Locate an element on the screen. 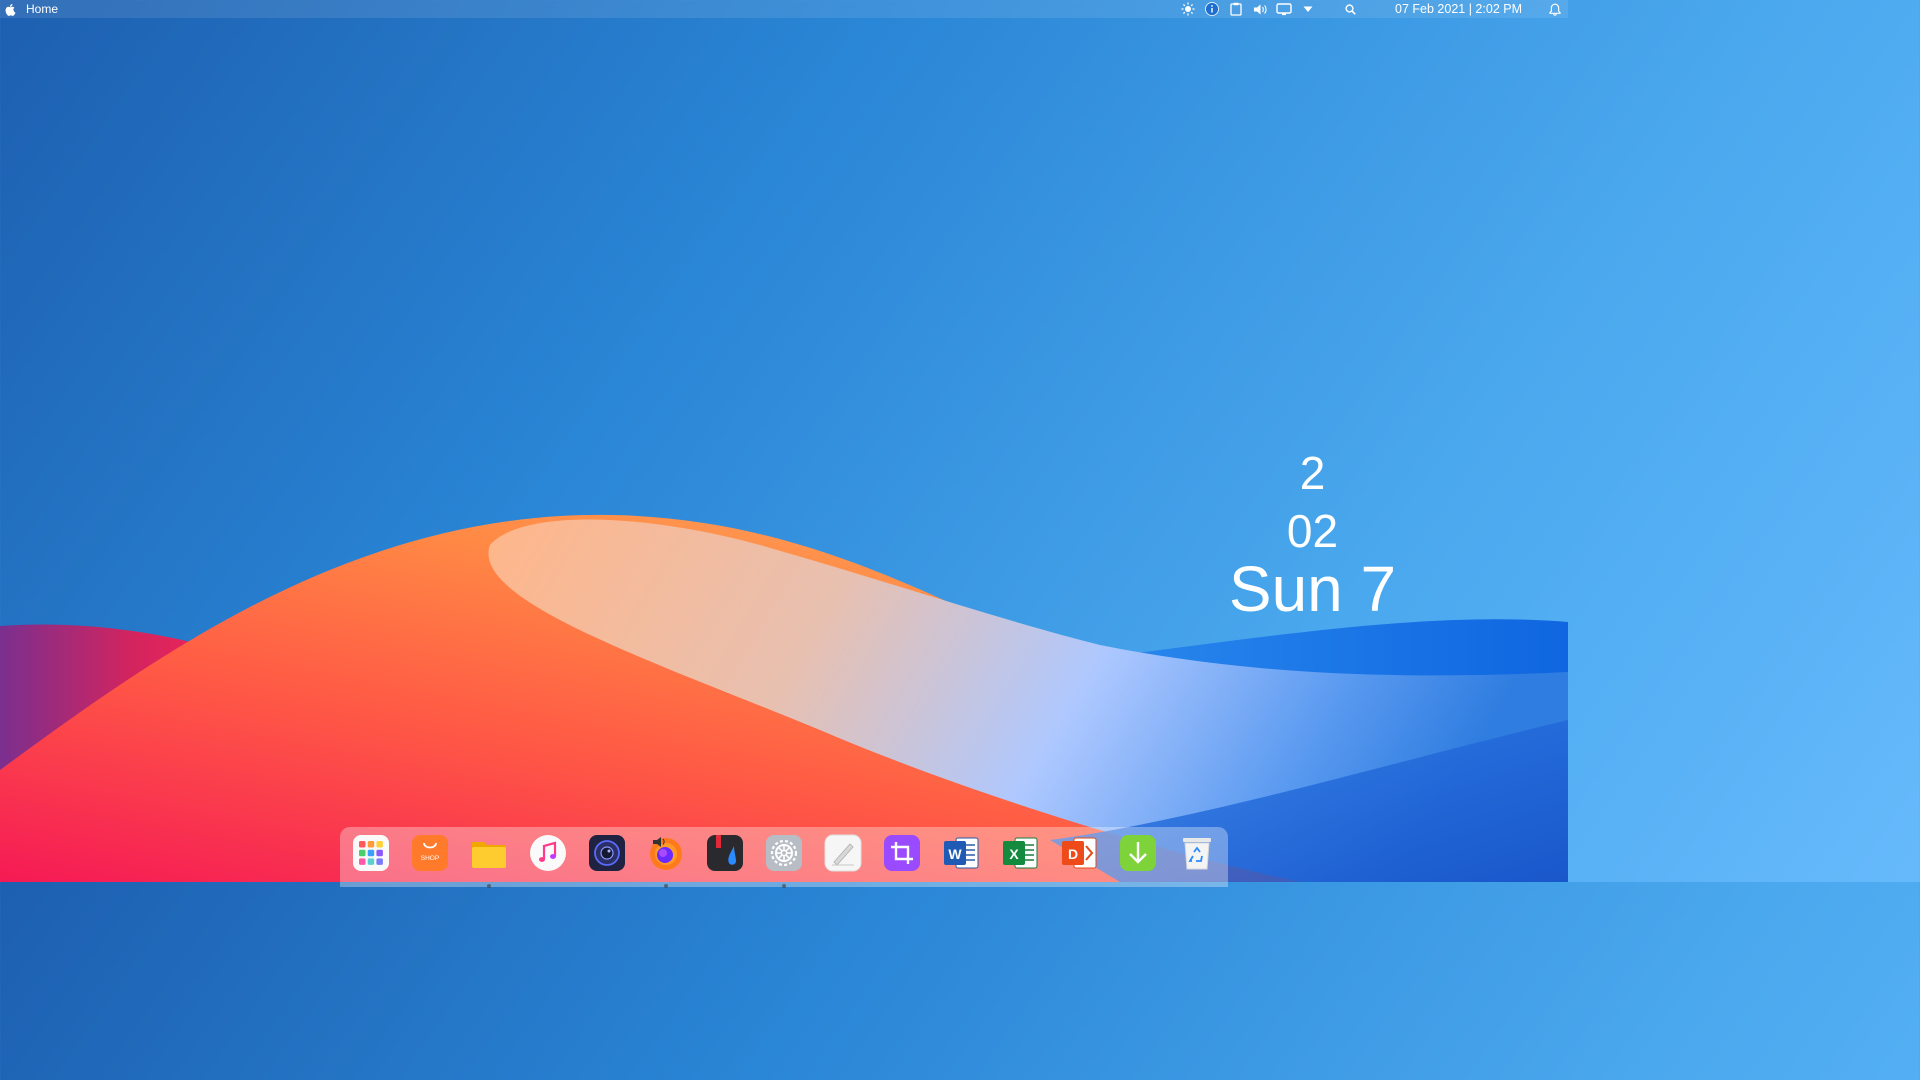 The image size is (1920, 1080). pen-icon is located at coordinates (843, 853).